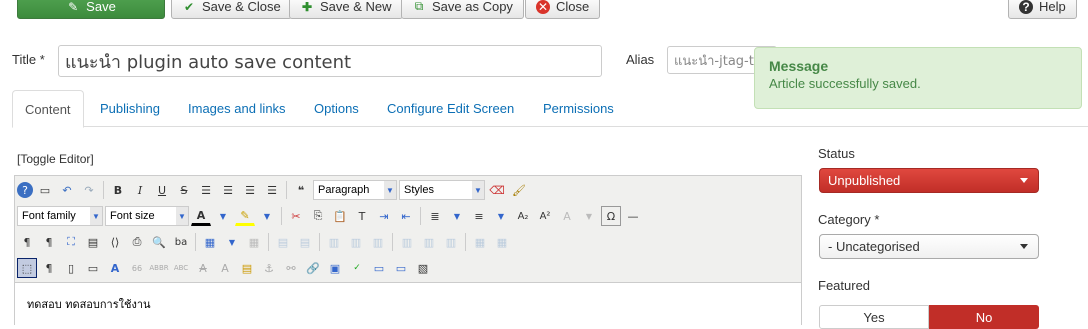 The width and height of the screenshot is (1088, 329). Describe the element at coordinates (429, 242) in the screenshot. I see `col-after-icon: ▥` at that location.